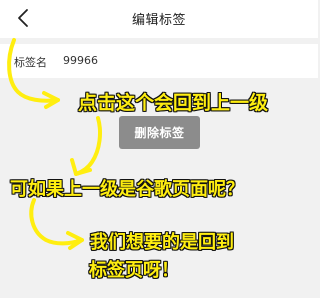 The image size is (320, 298). Describe the element at coordinates (162, 242) in the screenshot. I see `annotation-note-3-line-1: 我们想要的是回到` at that location.